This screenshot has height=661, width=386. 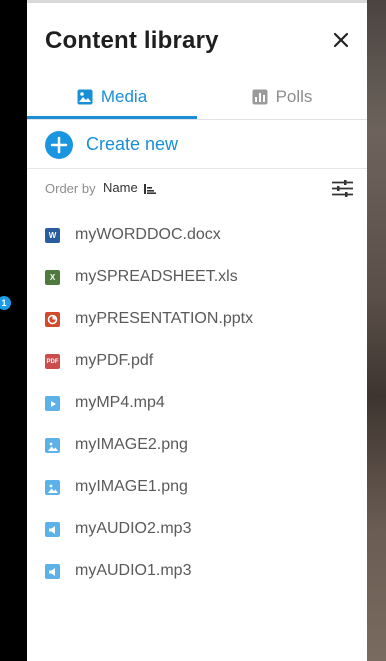 What do you see at coordinates (197, 188) in the screenshot?
I see `order-bar: Order by Name` at bounding box center [197, 188].